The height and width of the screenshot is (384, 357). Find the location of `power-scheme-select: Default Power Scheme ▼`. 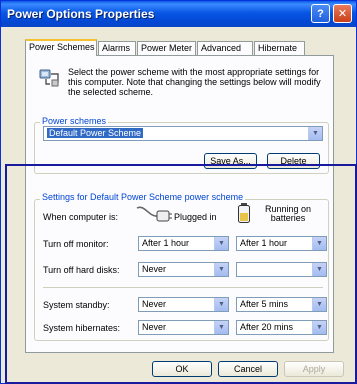

power-scheme-select: Default Power Scheme ▼ is located at coordinates (183, 133).